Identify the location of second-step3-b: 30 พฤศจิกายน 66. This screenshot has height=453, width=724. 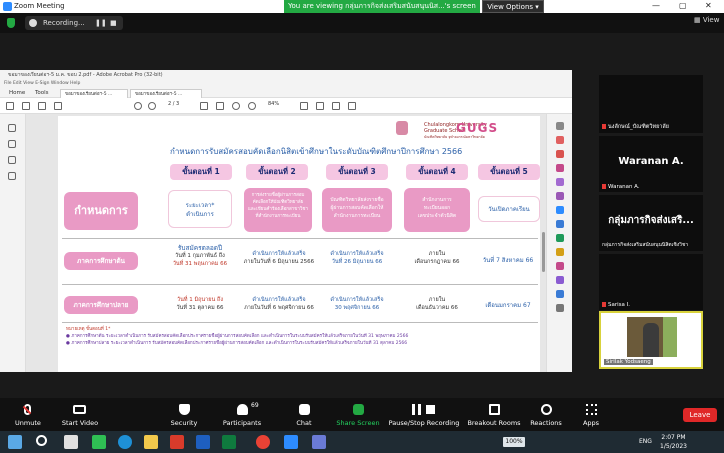
(357, 308).